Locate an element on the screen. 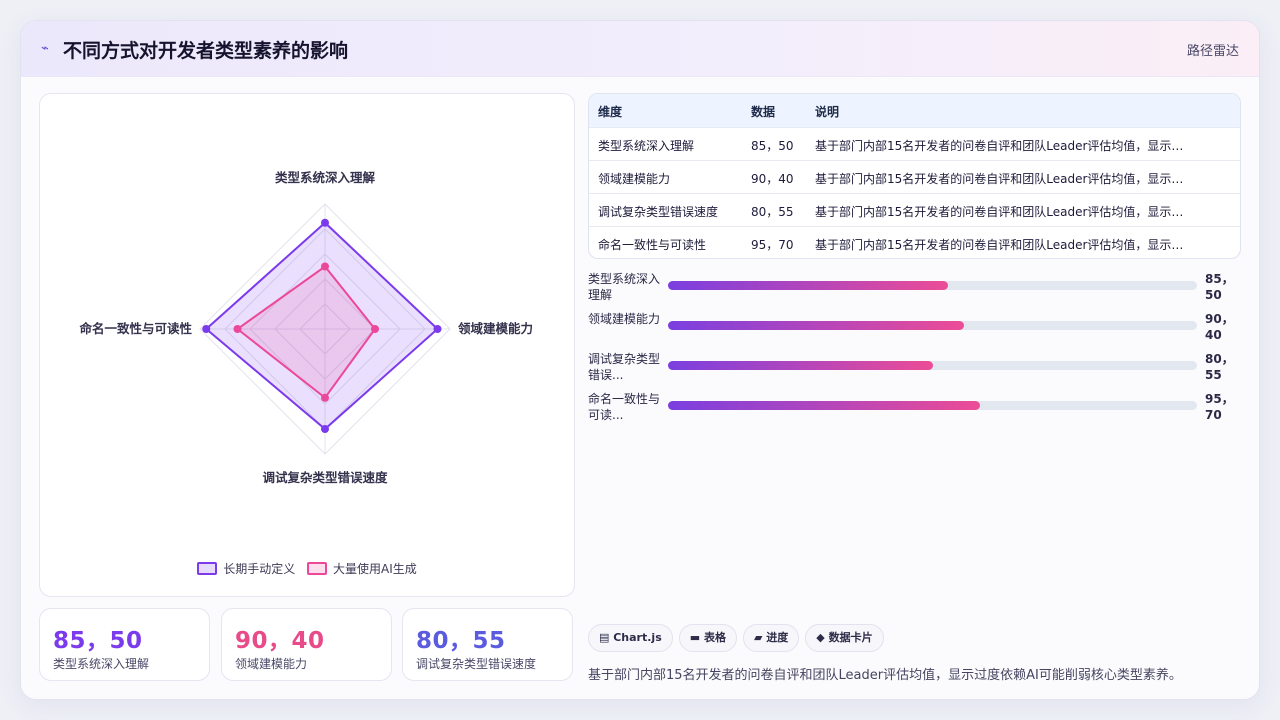 The width and height of the screenshot is (1280, 720). stat-label: 领域建模能力 is located at coordinates (271, 664).